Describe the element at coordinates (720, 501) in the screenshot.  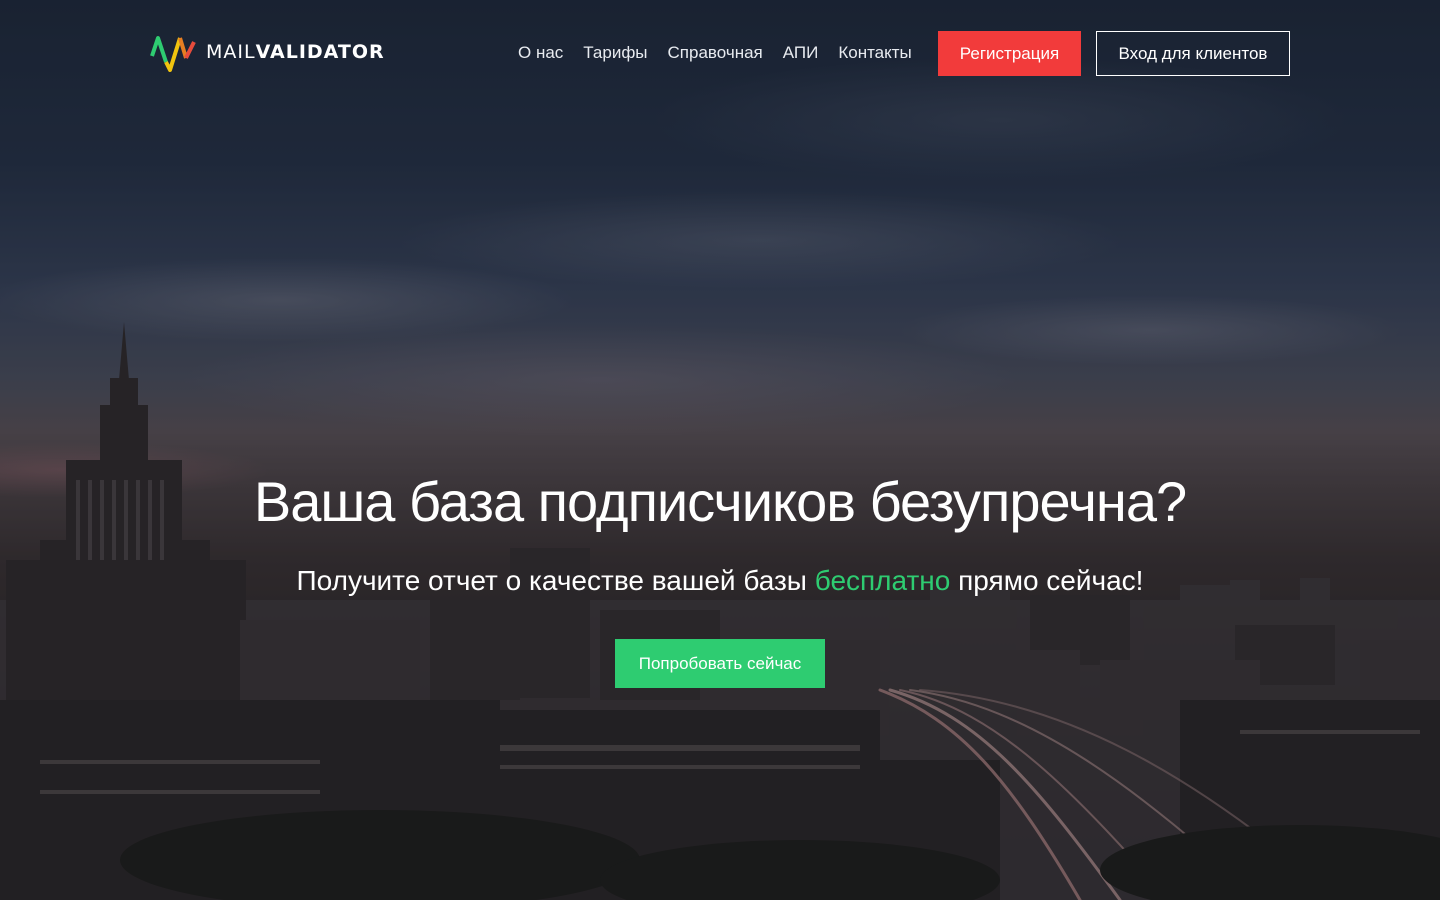
I see `hero-title: Ваша база подписчиков безупречна?` at that location.